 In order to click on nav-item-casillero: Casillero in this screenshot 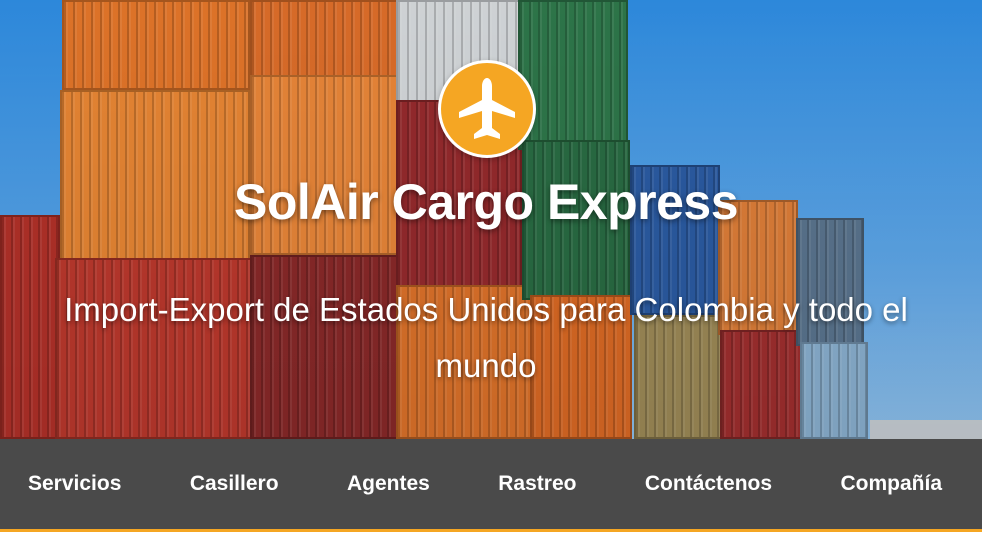, I will do `click(234, 484)`.